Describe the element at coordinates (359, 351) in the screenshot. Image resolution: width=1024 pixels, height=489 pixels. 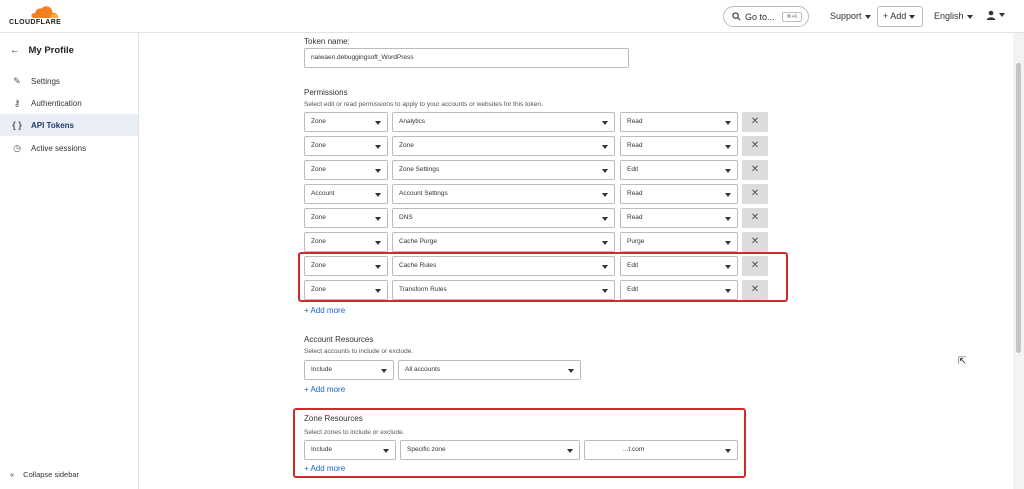
I see `account-resources-description: Select accounts to include or exclude.` at that location.